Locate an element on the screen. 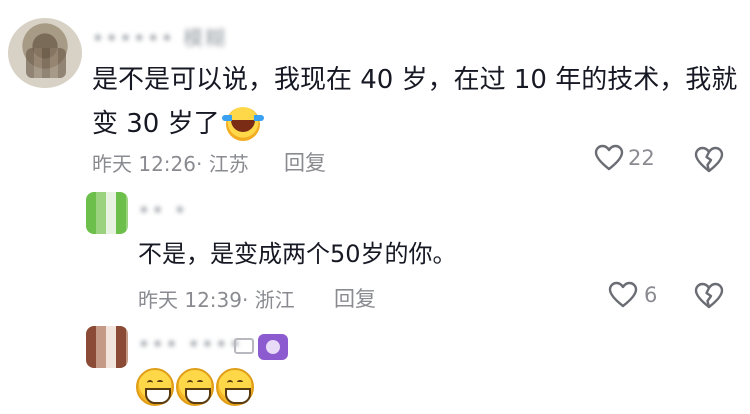 The image size is (750, 414). reply1-dislike-button is located at coordinates (709, 296).